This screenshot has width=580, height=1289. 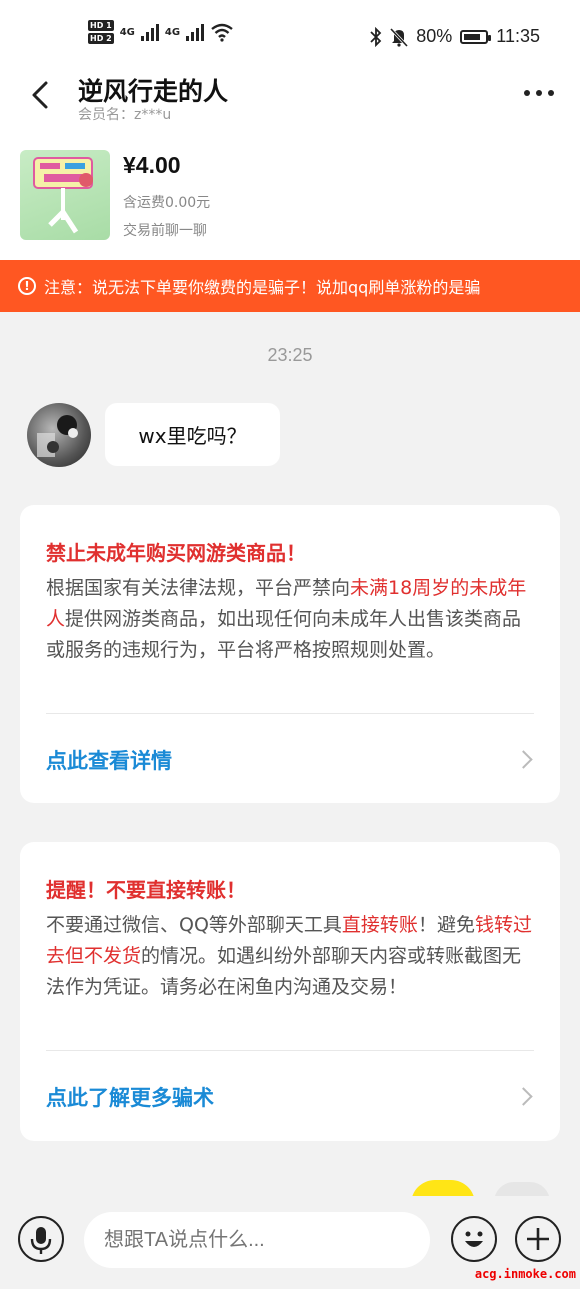 I want to click on avatar-image, so click(x=57, y=436).